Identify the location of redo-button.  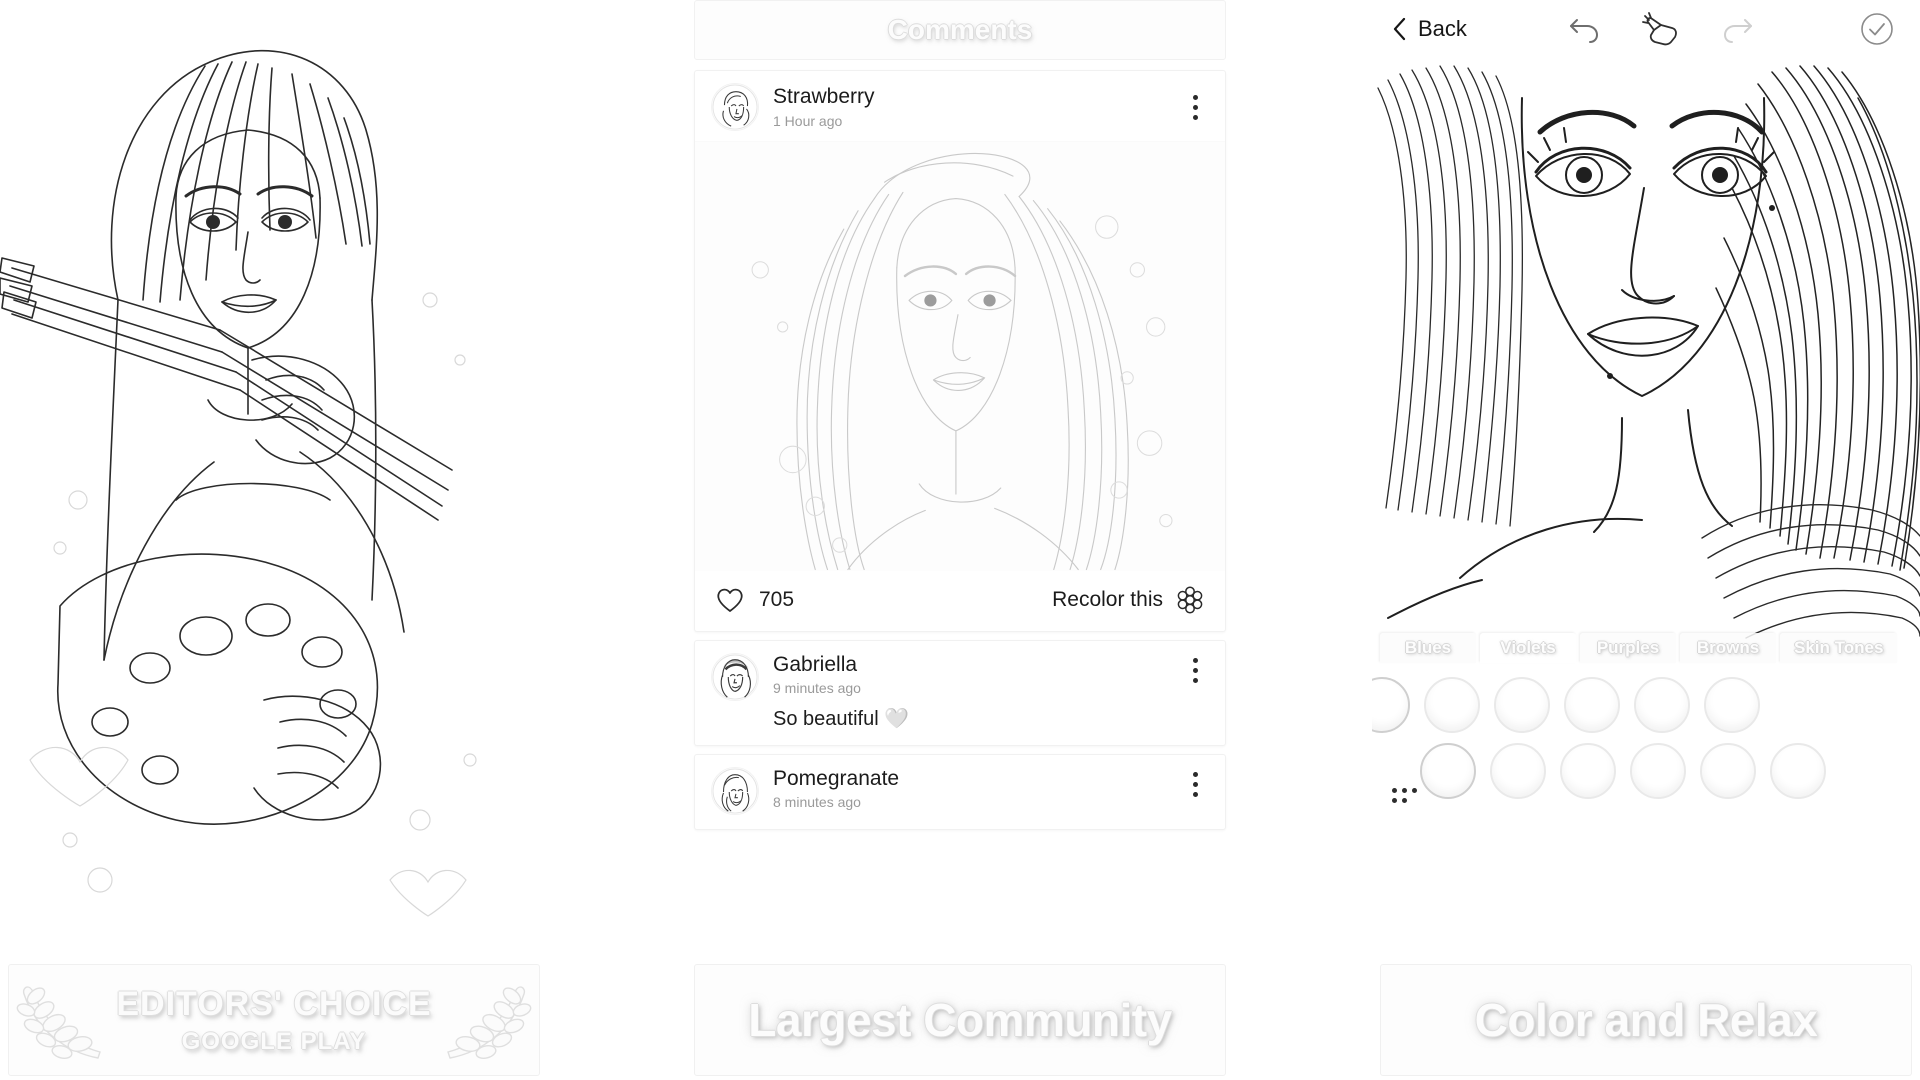
(1737, 29).